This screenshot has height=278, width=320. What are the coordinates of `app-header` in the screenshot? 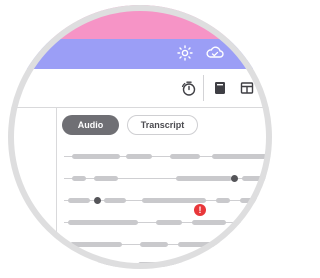 It's located at (140, 54).